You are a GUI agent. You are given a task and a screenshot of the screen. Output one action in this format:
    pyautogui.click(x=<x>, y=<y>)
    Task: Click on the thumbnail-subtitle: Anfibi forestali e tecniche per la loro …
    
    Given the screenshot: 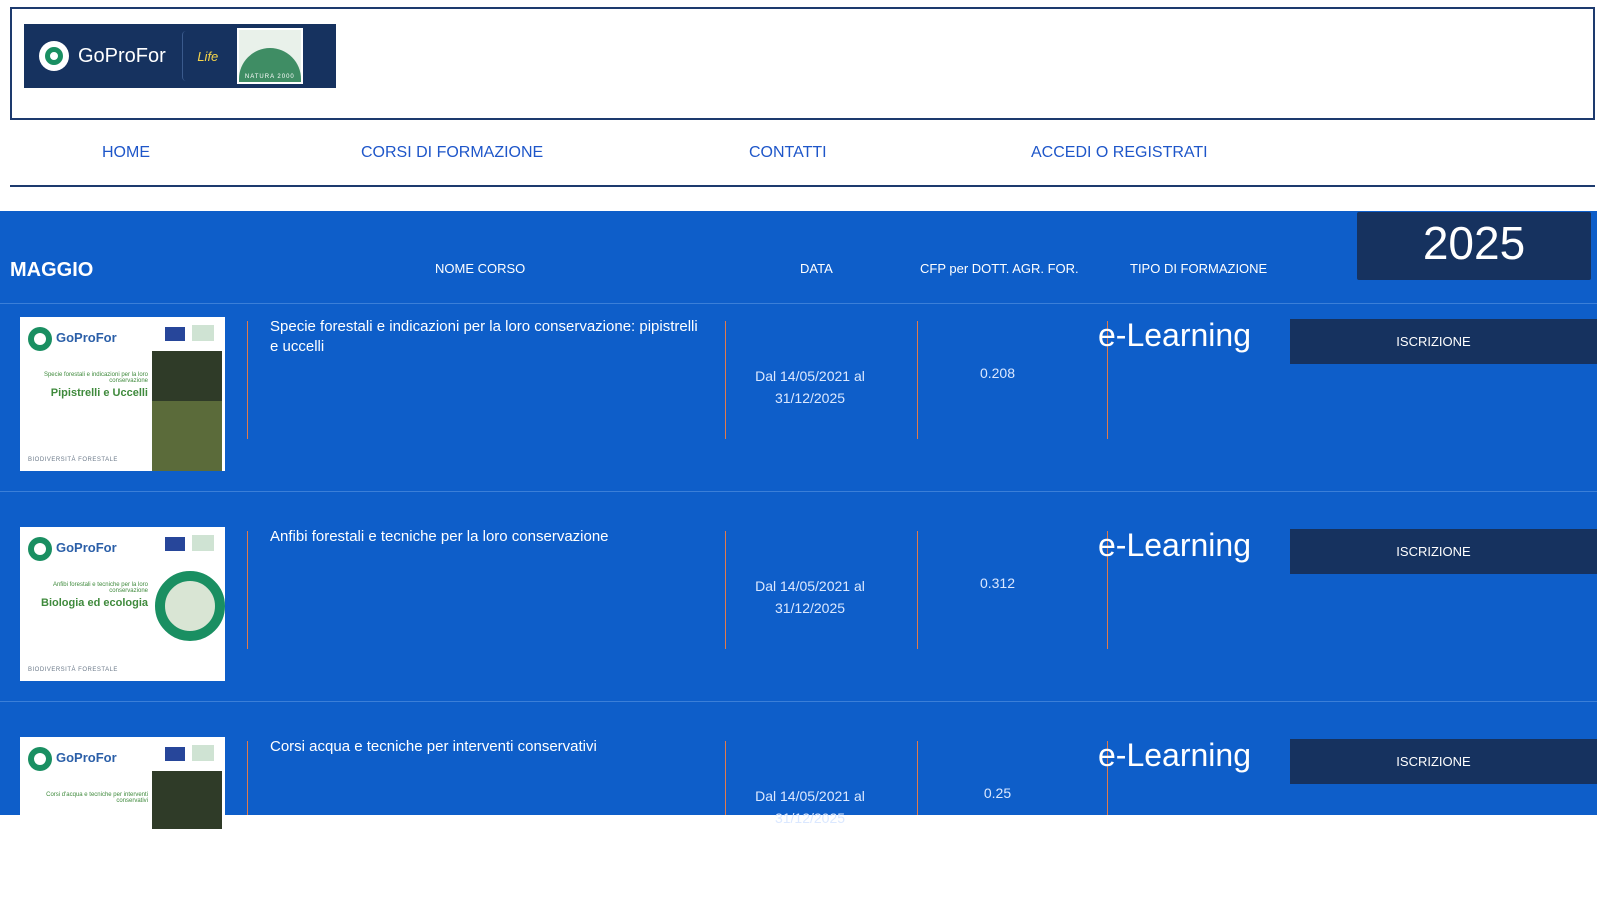 What is the action you would take?
    pyautogui.click(x=100, y=588)
    